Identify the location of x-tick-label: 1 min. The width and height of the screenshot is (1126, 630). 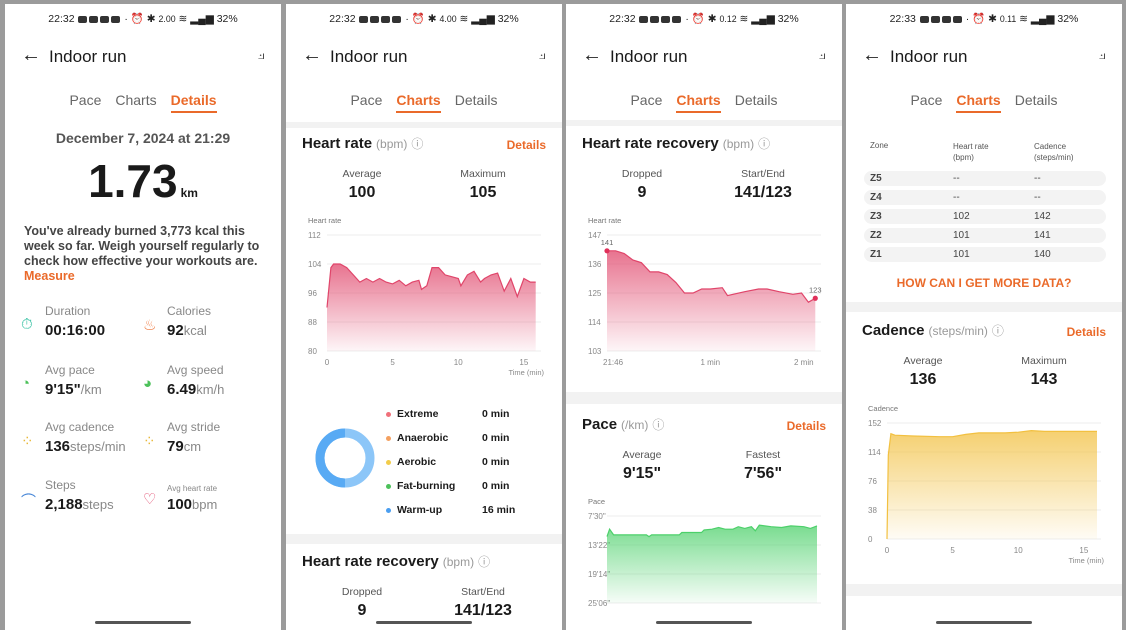
(710, 362).